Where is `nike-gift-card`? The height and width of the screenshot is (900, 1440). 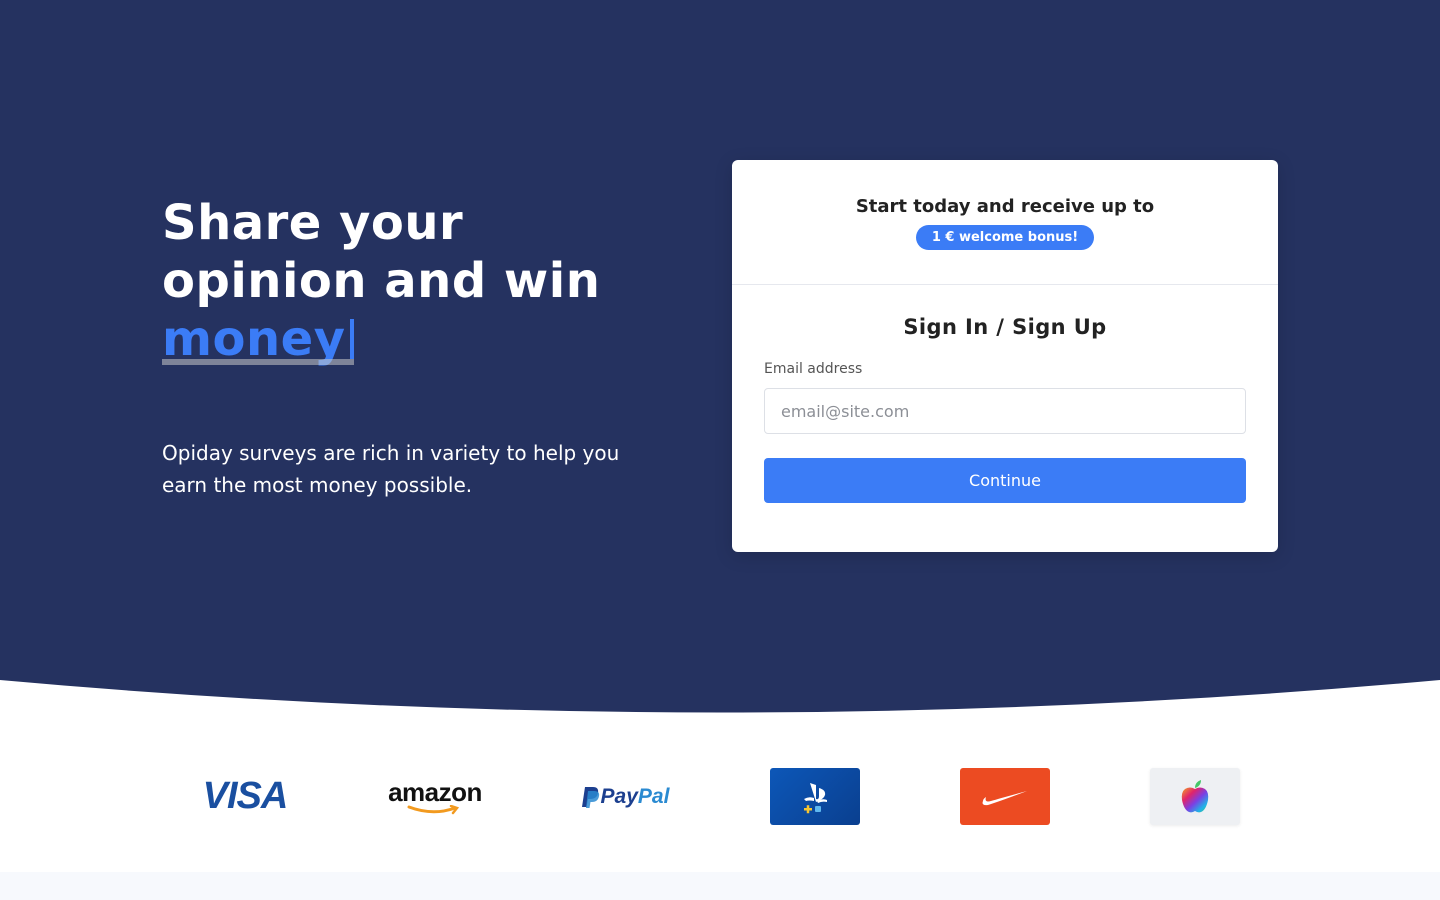 nike-gift-card is located at coordinates (1005, 796).